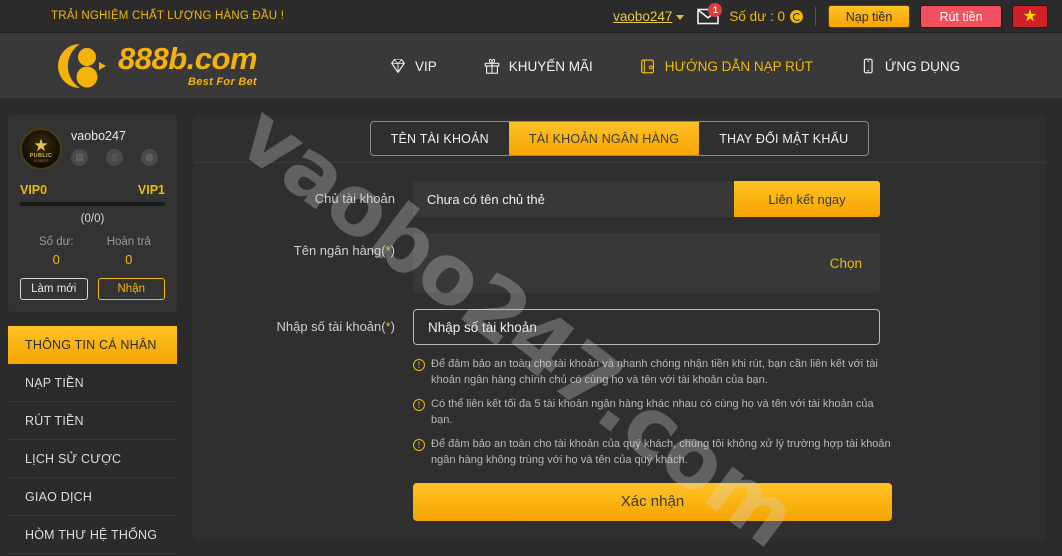 Image resolution: width=1062 pixels, height=556 pixels. Describe the element at coordinates (92, 383) in the screenshot. I see `sidebar-item-deposit: NẠP TIỀN` at that location.